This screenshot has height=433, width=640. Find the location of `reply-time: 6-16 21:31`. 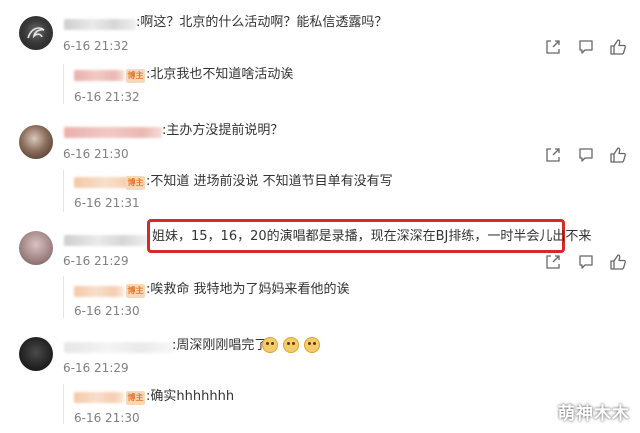

reply-time: 6-16 21:31 is located at coordinates (107, 203).